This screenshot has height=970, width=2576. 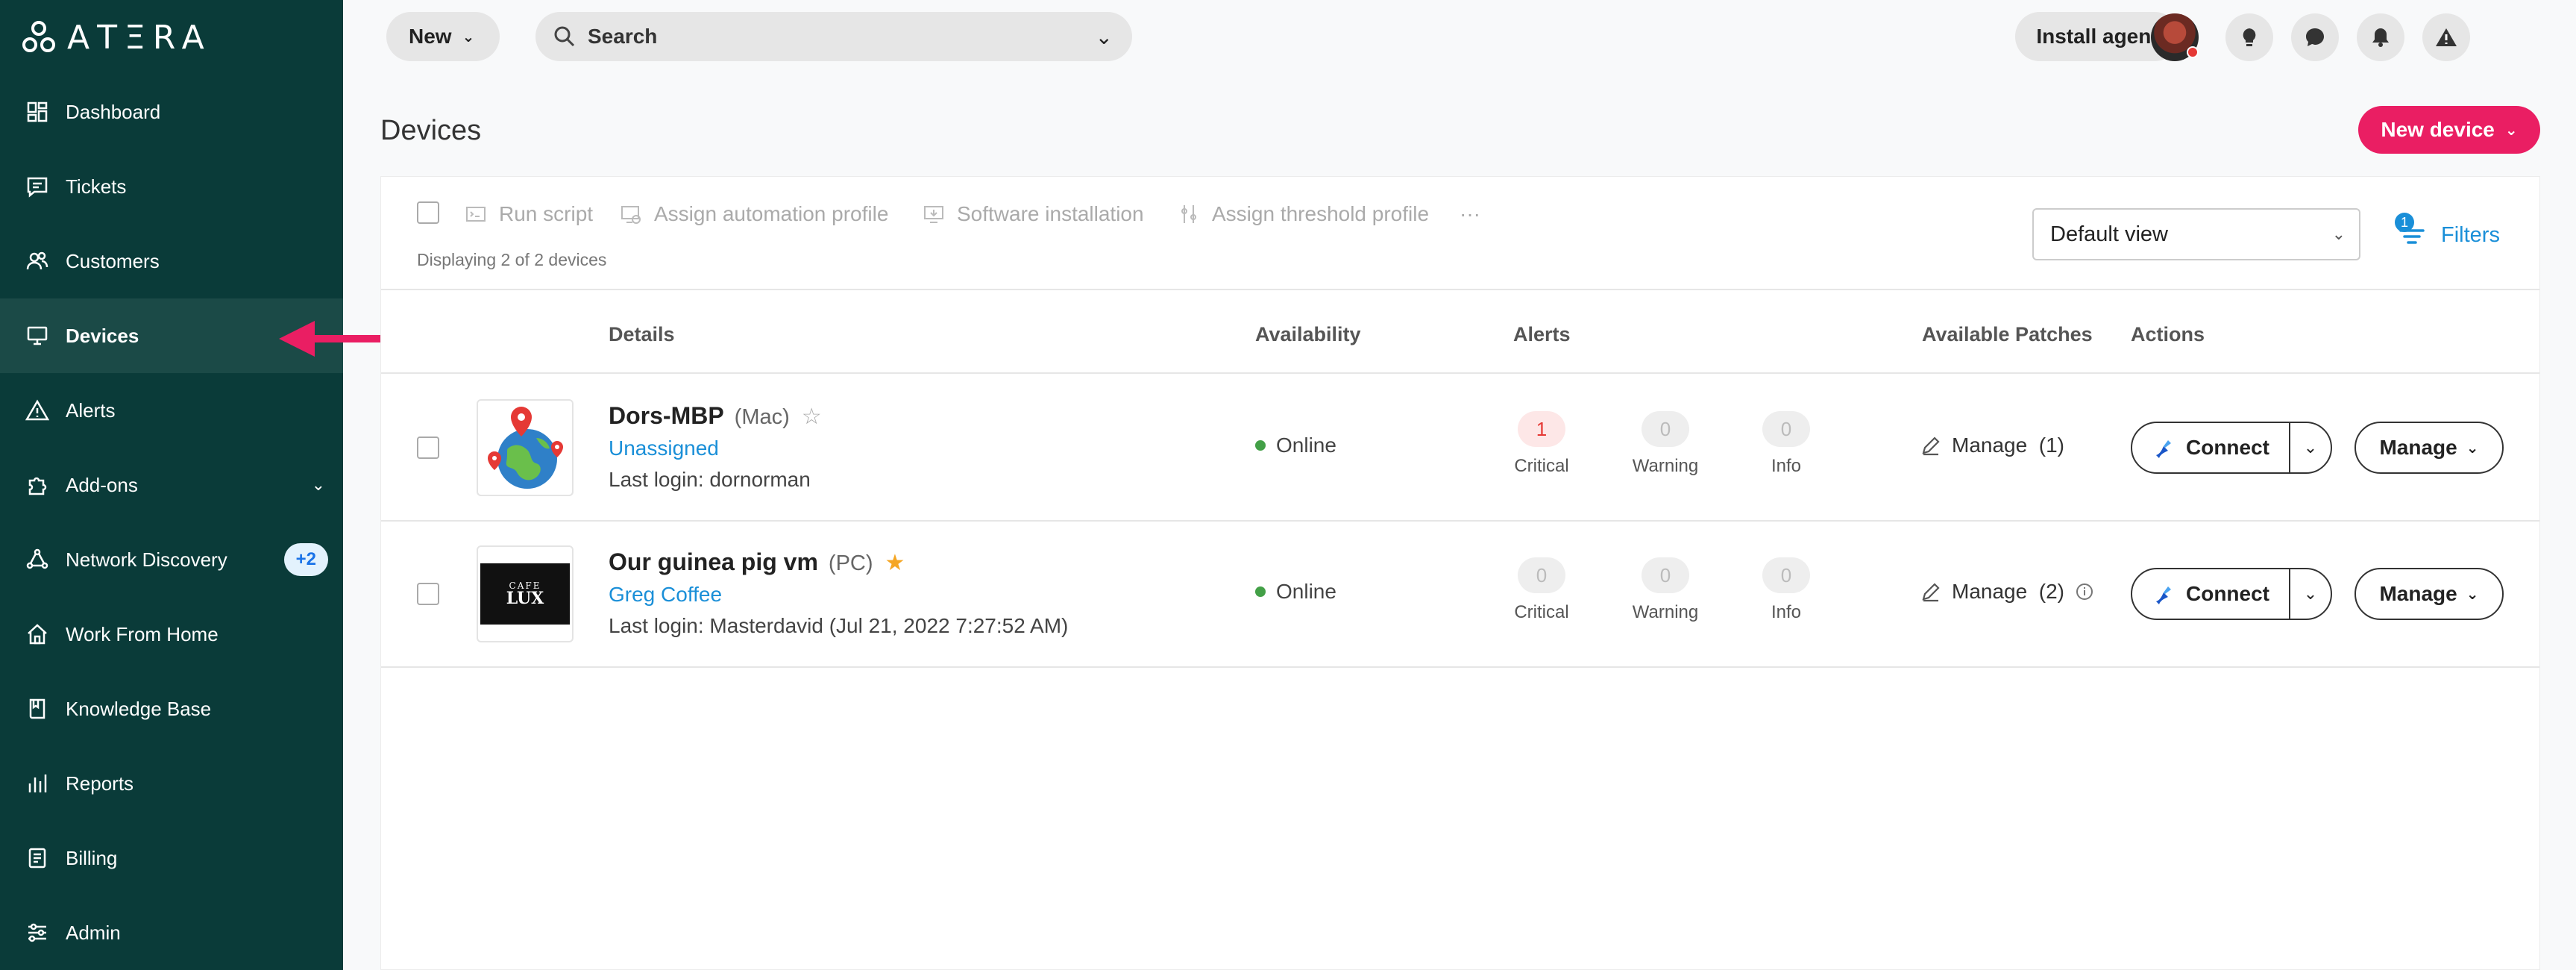 I want to click on alert-critical: 0 Critical, so click(x=1541, y=590).